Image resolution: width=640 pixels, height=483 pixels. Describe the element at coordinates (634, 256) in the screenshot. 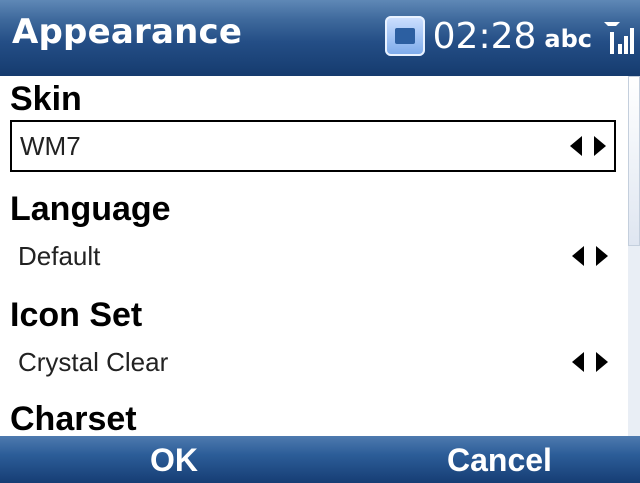

I see `vertical-scrollbar` at that location.